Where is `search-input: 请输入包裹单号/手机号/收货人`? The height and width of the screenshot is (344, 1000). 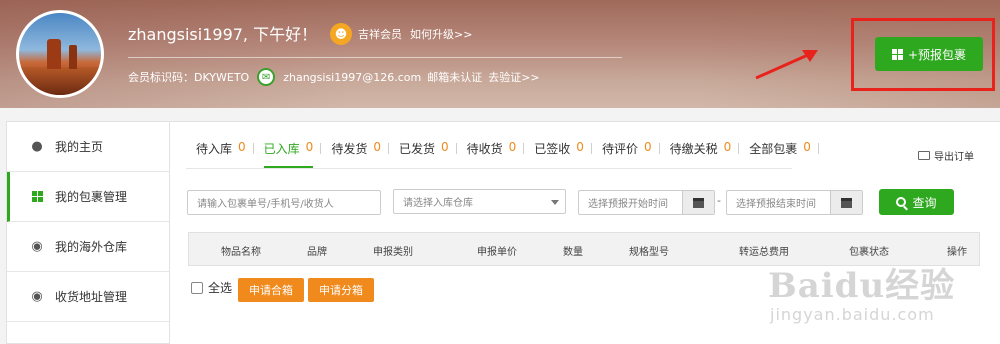 search-input: 请输入包裹单号/手机号/收货人 is located at coordinates (284, 202).